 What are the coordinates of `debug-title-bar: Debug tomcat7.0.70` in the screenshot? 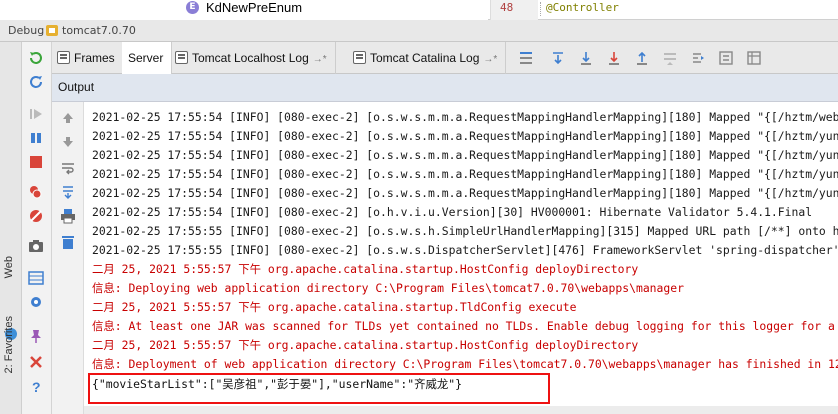 It's located at (419, 31).